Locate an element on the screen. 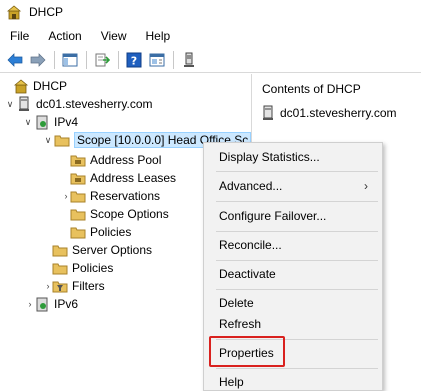 This screenshot has height=391, width=421. tree-item-filters: › Filters is located at coordinates (74, 286).